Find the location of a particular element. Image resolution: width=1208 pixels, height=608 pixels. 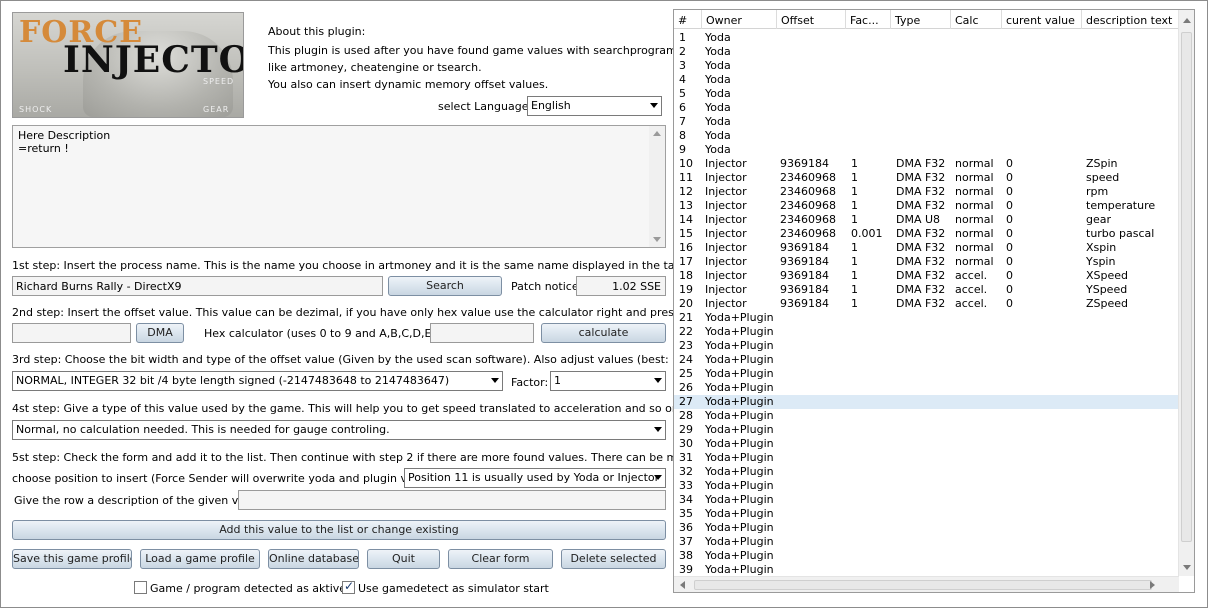

table-row: 7 Yoda is located at coordinates (926, 122).